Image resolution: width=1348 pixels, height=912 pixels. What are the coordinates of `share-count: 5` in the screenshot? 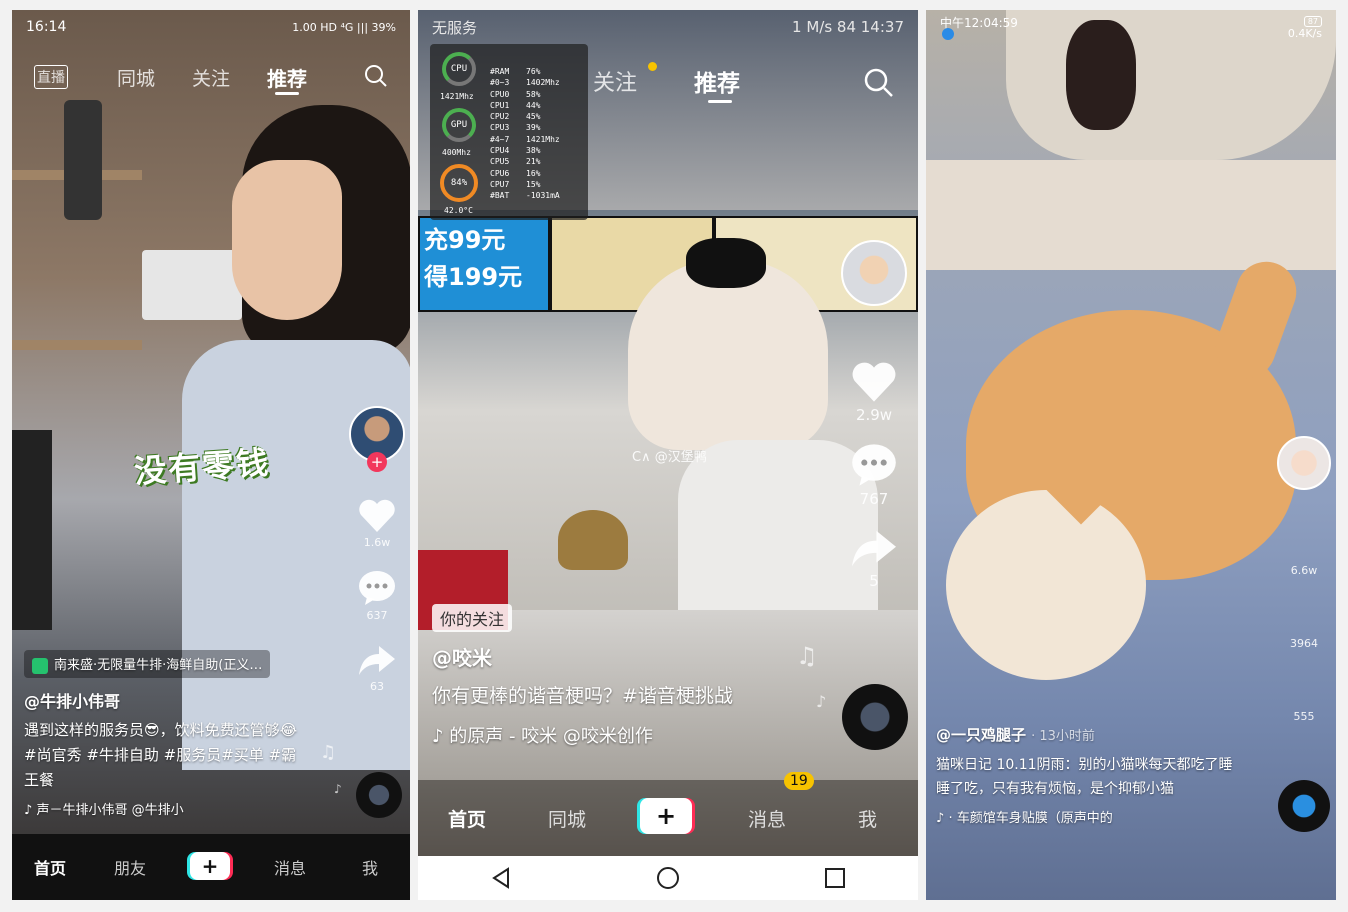 It's located at (874, 581).